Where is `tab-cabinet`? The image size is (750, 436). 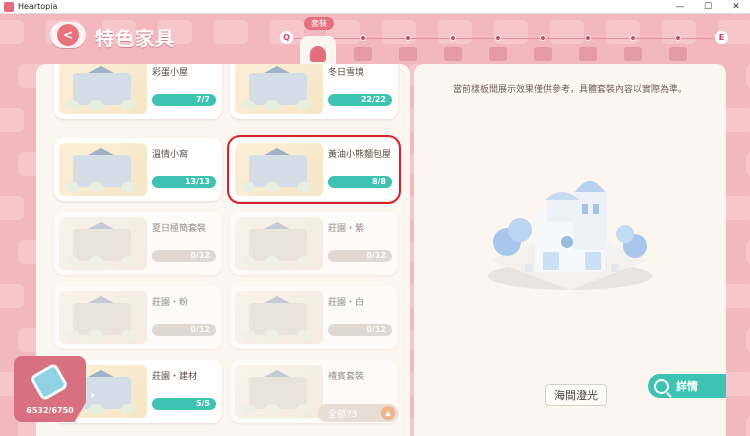 tab-cabinet is located at coordinates (408, 49).